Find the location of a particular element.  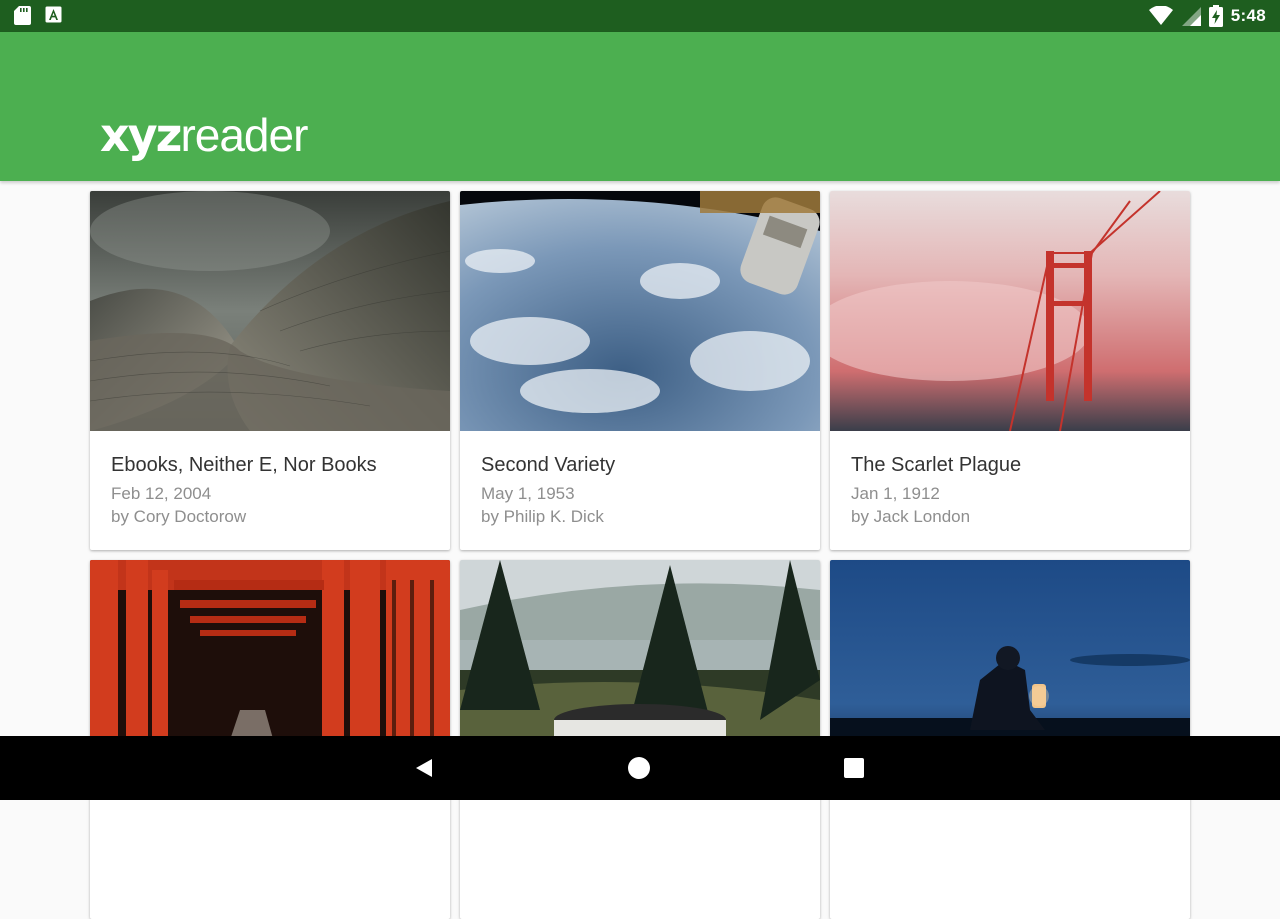

earth-from-space-station-image is located at coordinates (640, 311).